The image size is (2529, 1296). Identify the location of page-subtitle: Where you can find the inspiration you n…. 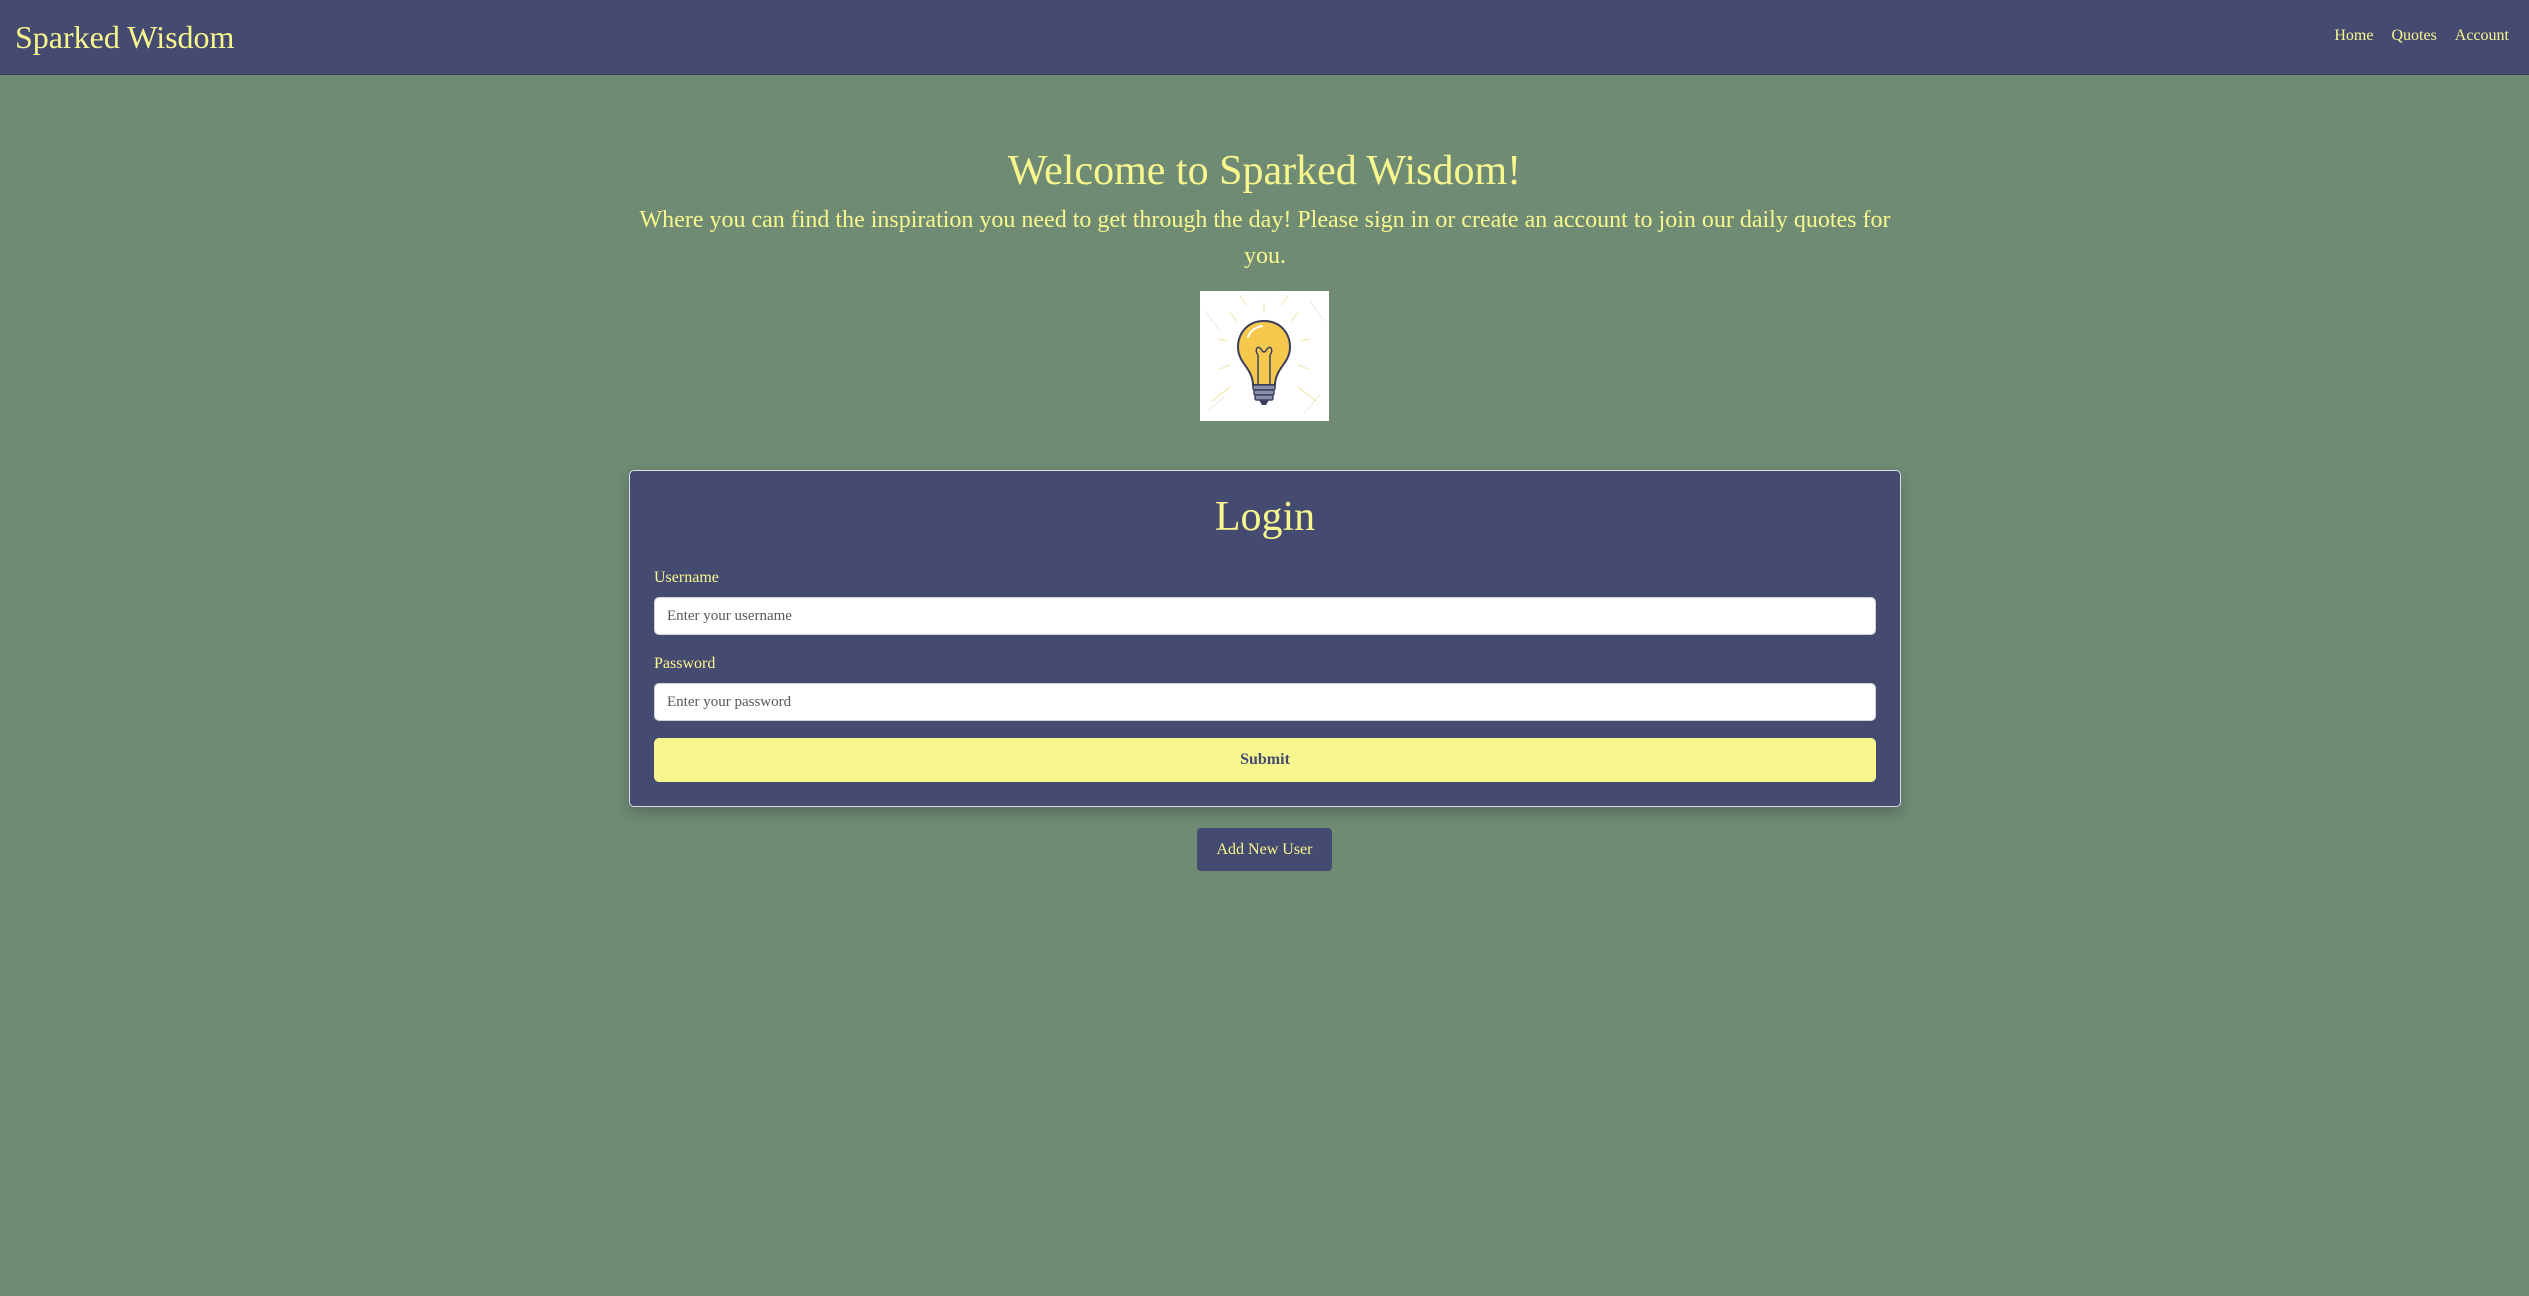
(1265, 238).